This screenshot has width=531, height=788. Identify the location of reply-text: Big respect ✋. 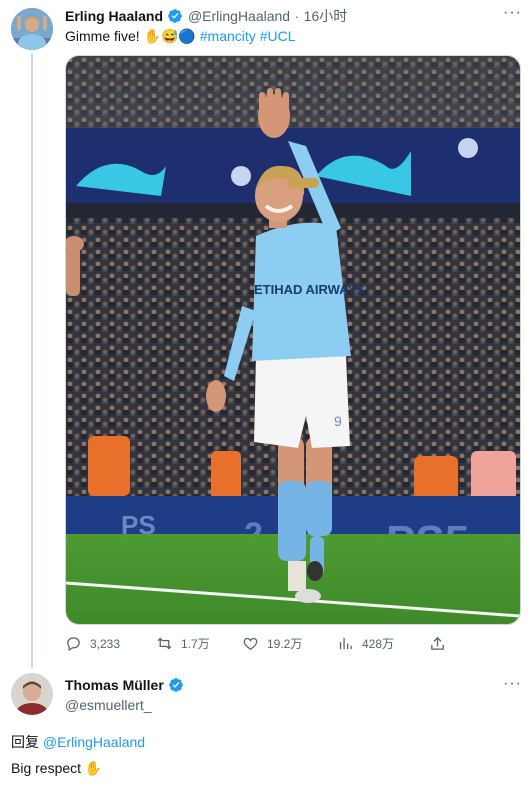
(57, 768).